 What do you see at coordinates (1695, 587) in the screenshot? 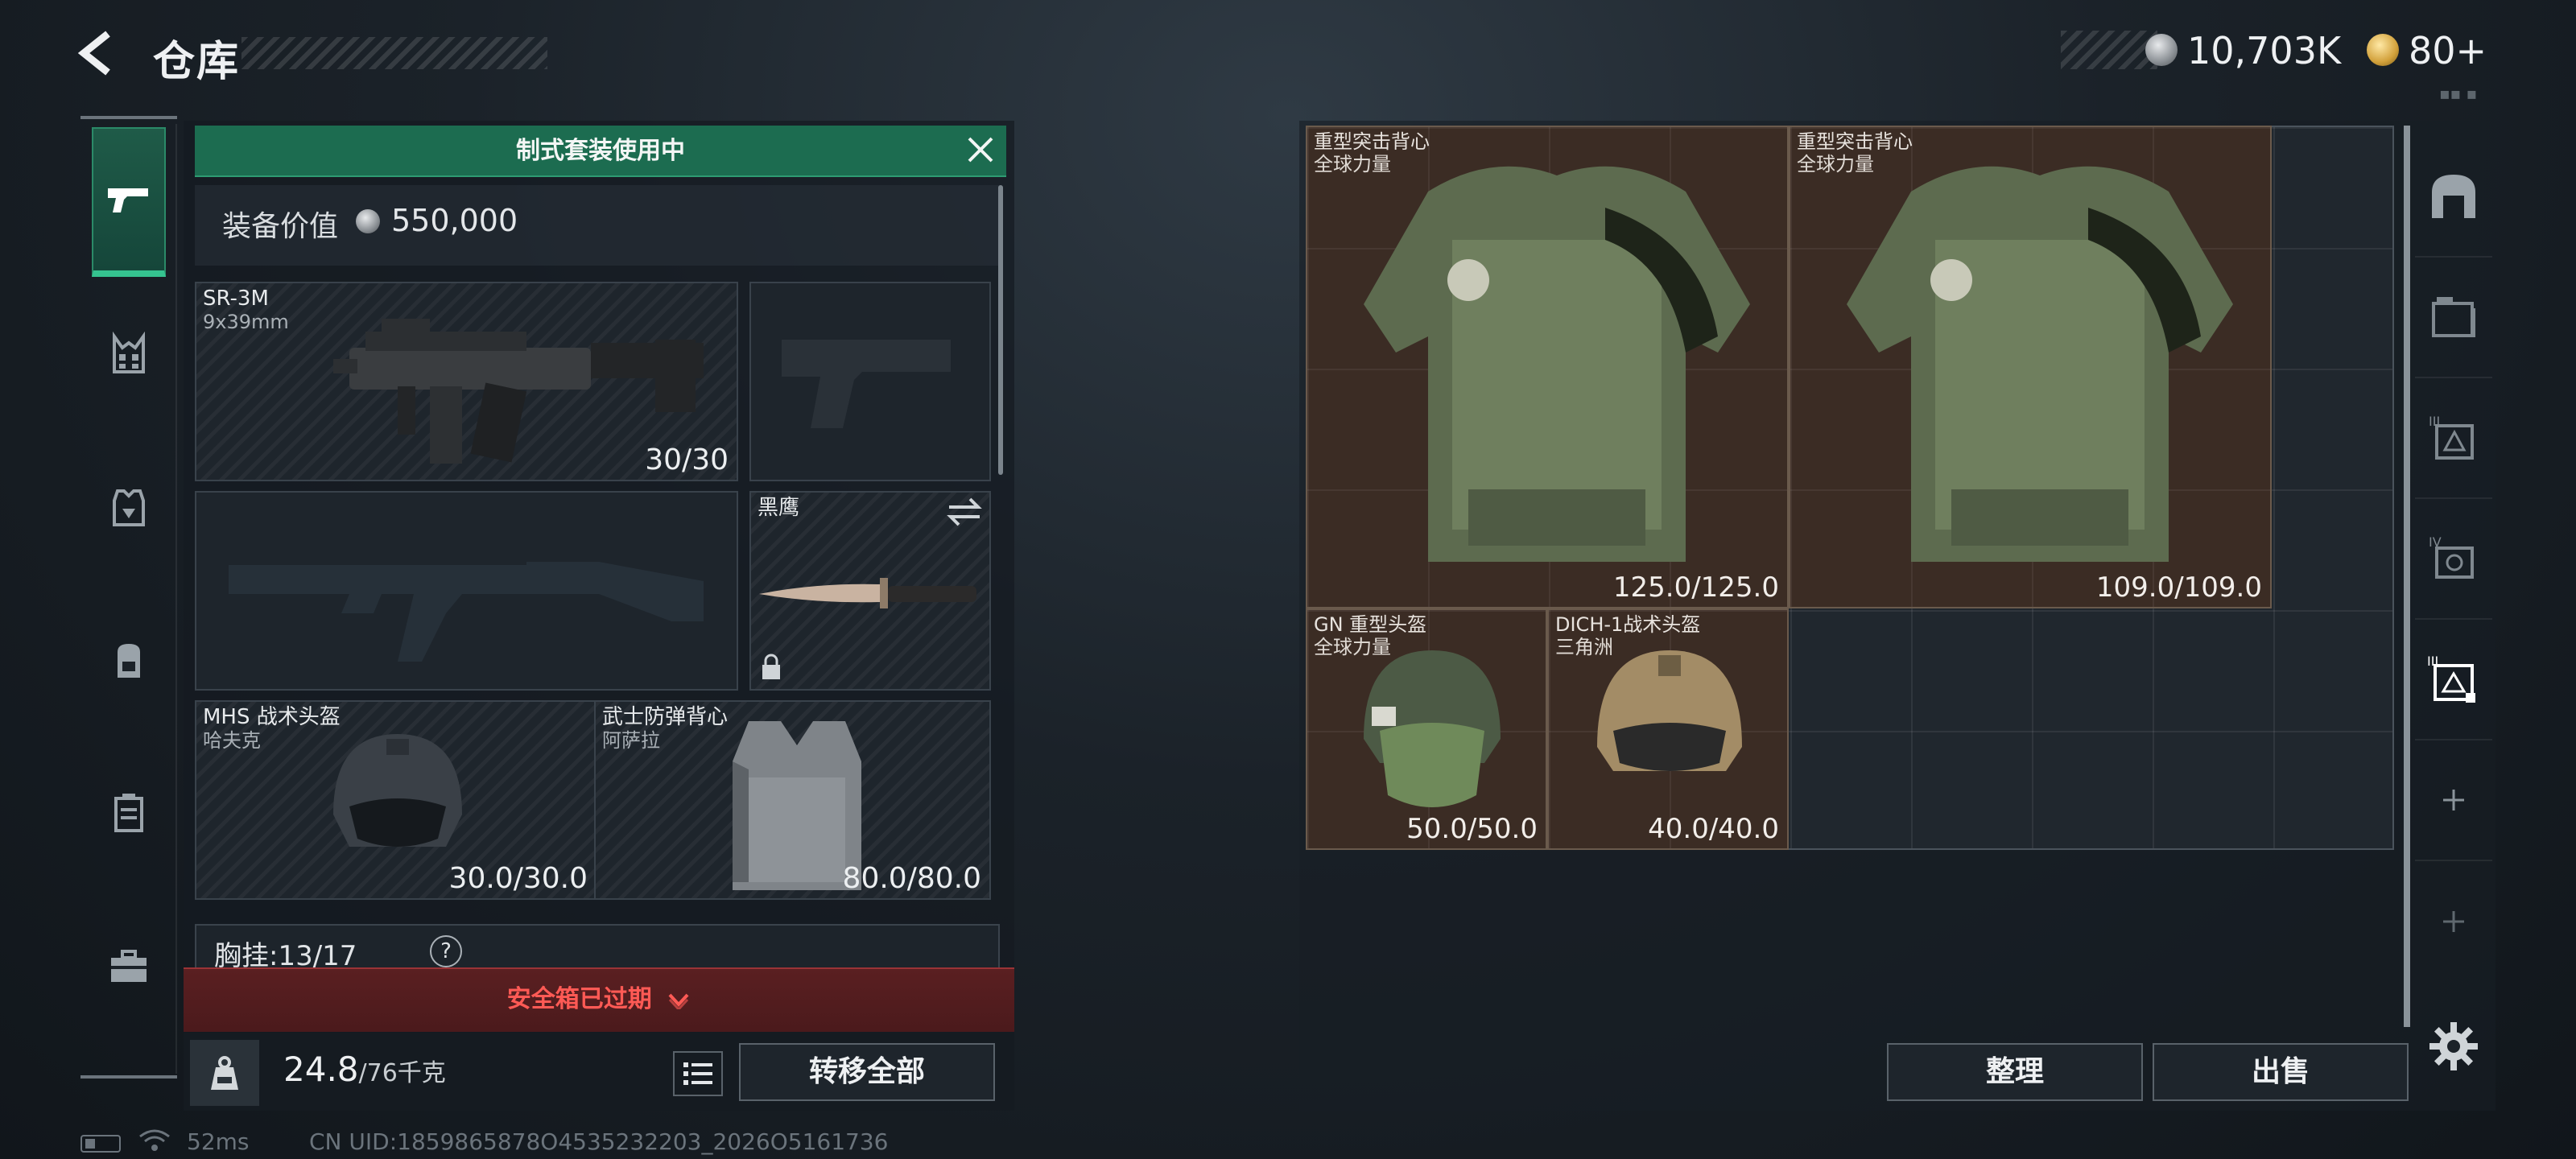
I see `item-durability: 125.0/125.0` at bounding box center [1695, 587].